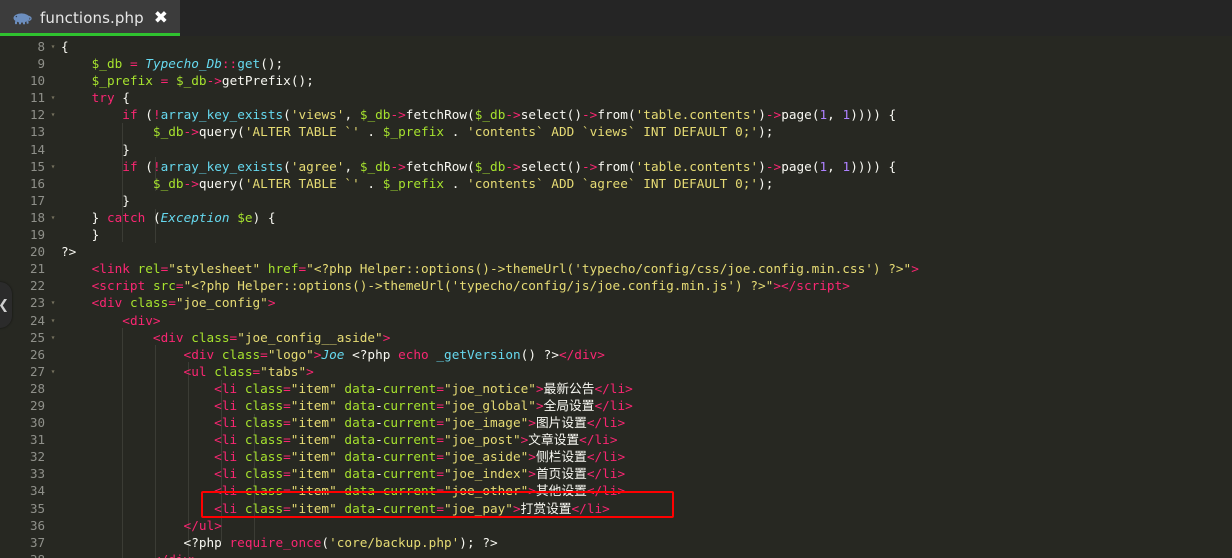  What do you see at coordinates (24, 252) in the screenshot?
I see `line-number: 20` at bounding box center [24, 252].